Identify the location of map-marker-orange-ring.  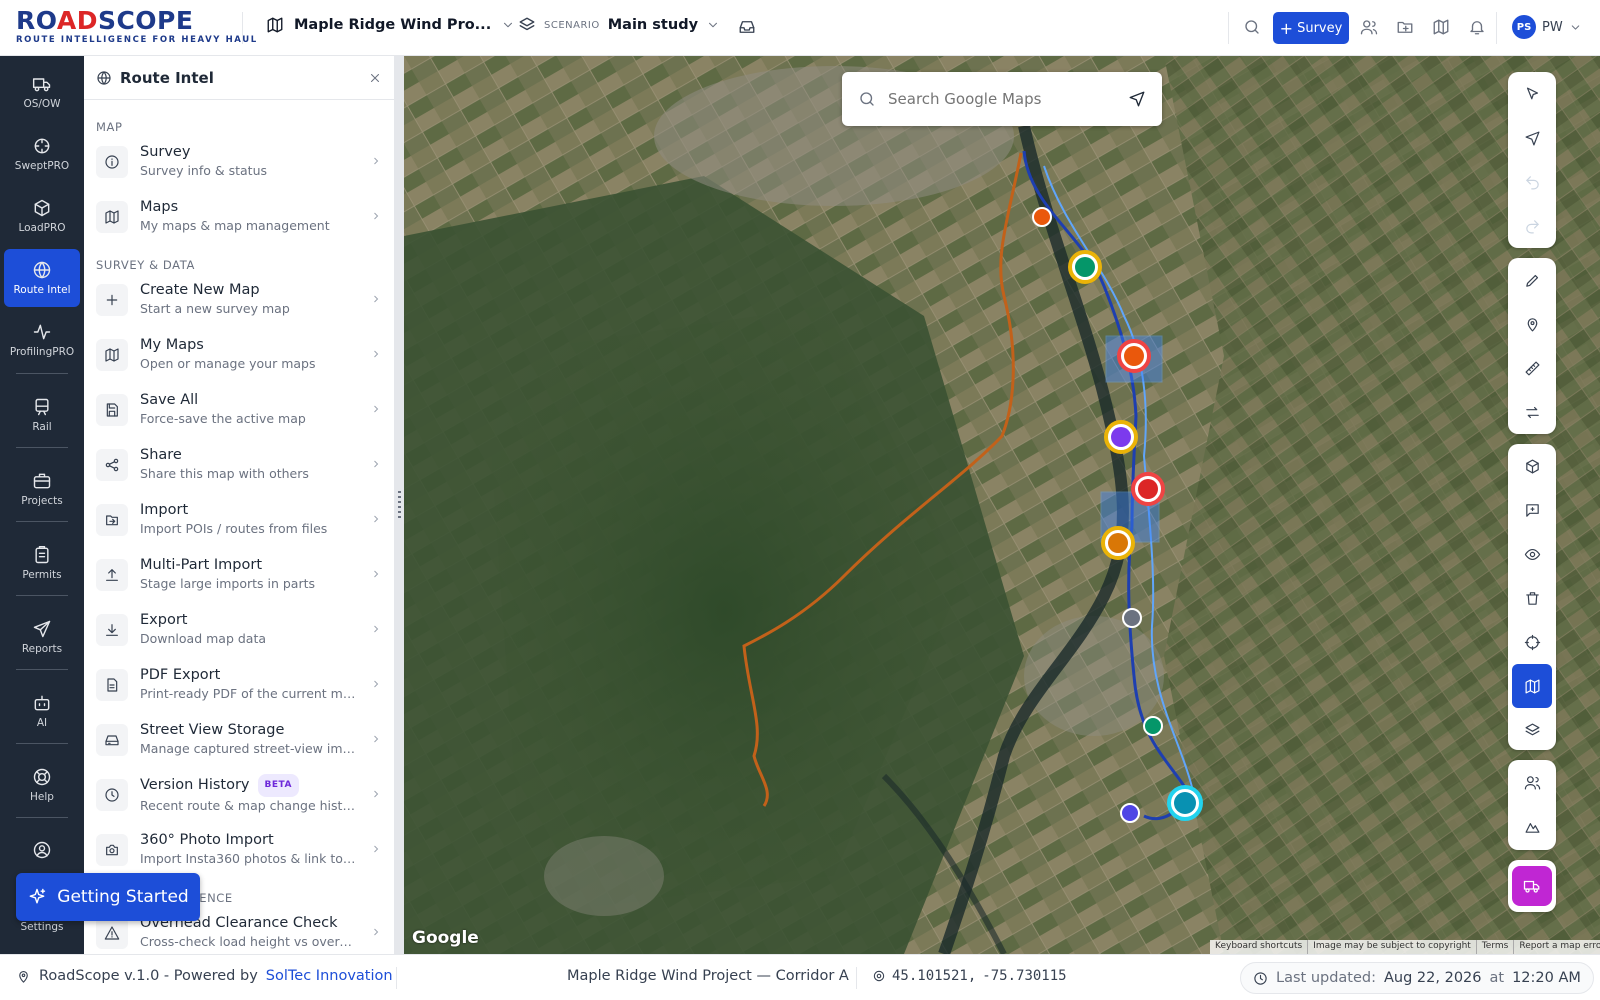
(1118, 543).